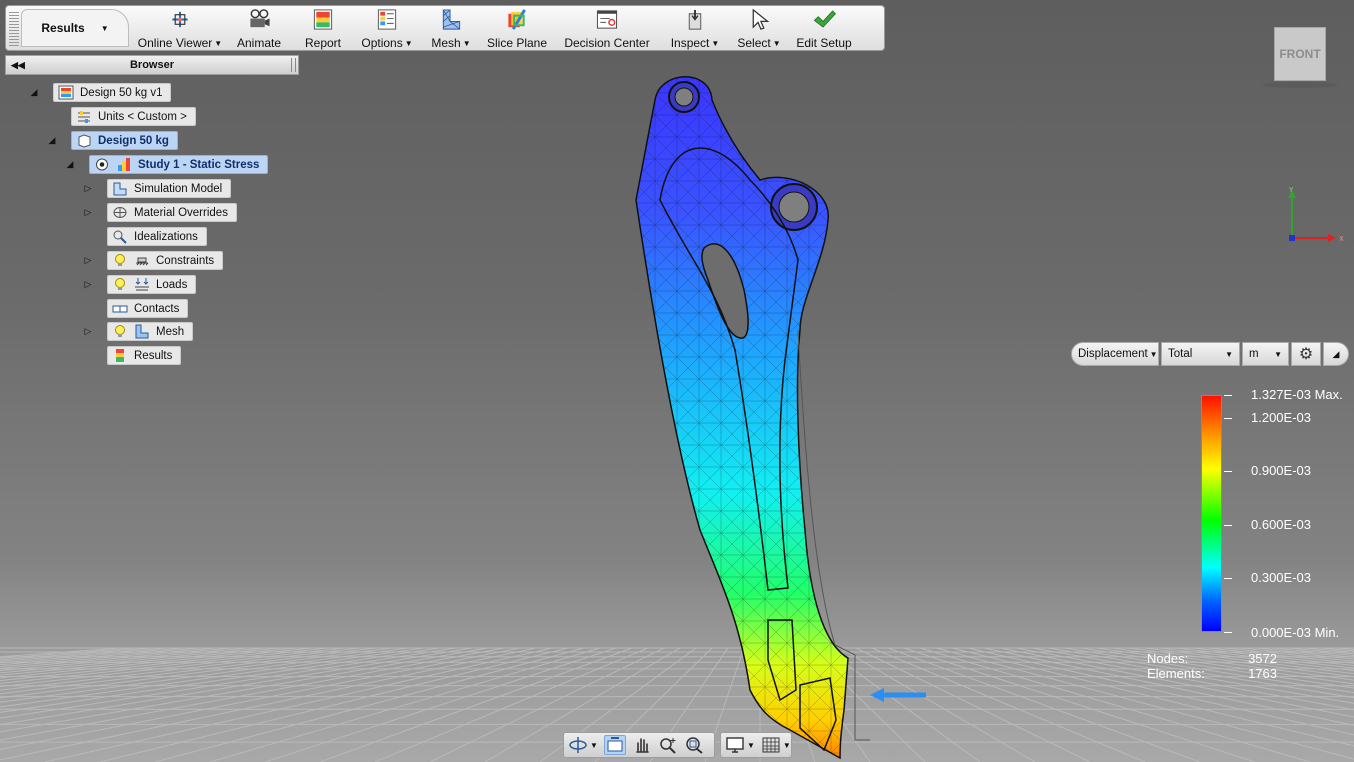 Image resolution: width=1354 pixels, height=762 pixels. What do you see at coordinates (1200, 354) in the screenshot?
I see `result-component-dropdown: Total ▼` at bounding box center [1200, 354].